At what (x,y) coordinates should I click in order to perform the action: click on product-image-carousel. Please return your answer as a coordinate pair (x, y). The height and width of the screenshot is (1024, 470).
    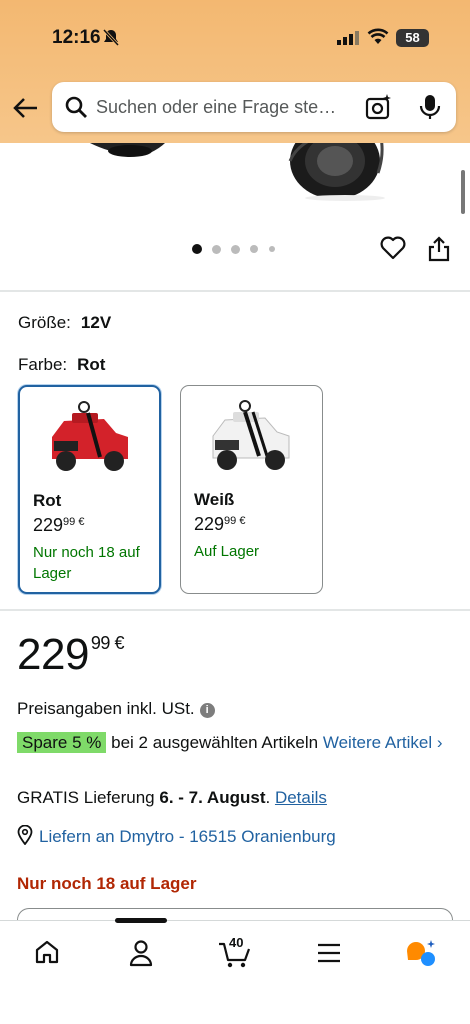
    Looking at the image, I should click on (235, 188).